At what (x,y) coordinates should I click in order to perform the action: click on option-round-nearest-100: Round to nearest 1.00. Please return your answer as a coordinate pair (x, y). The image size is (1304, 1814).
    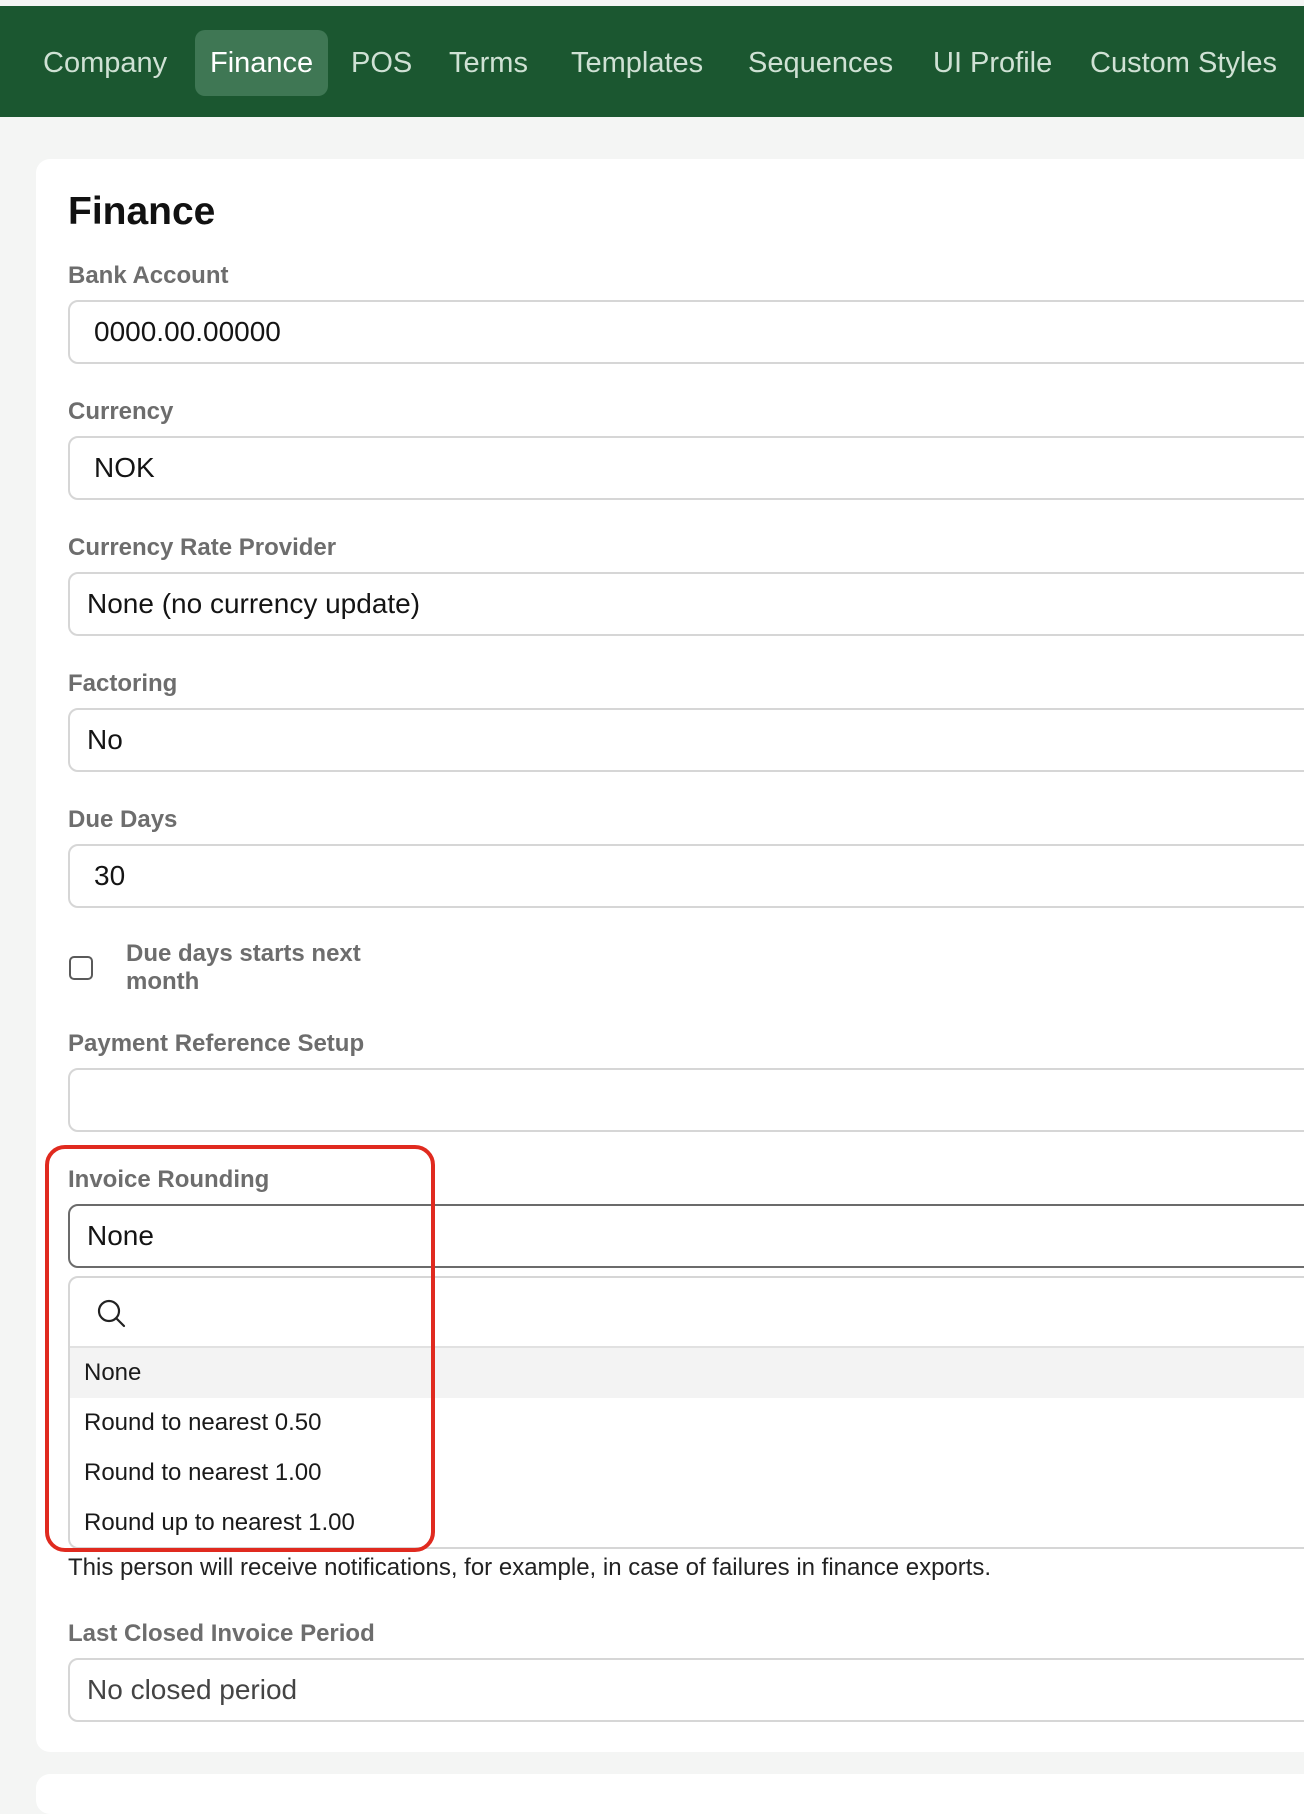
    Looking at the image, I should click on (687, 1473).